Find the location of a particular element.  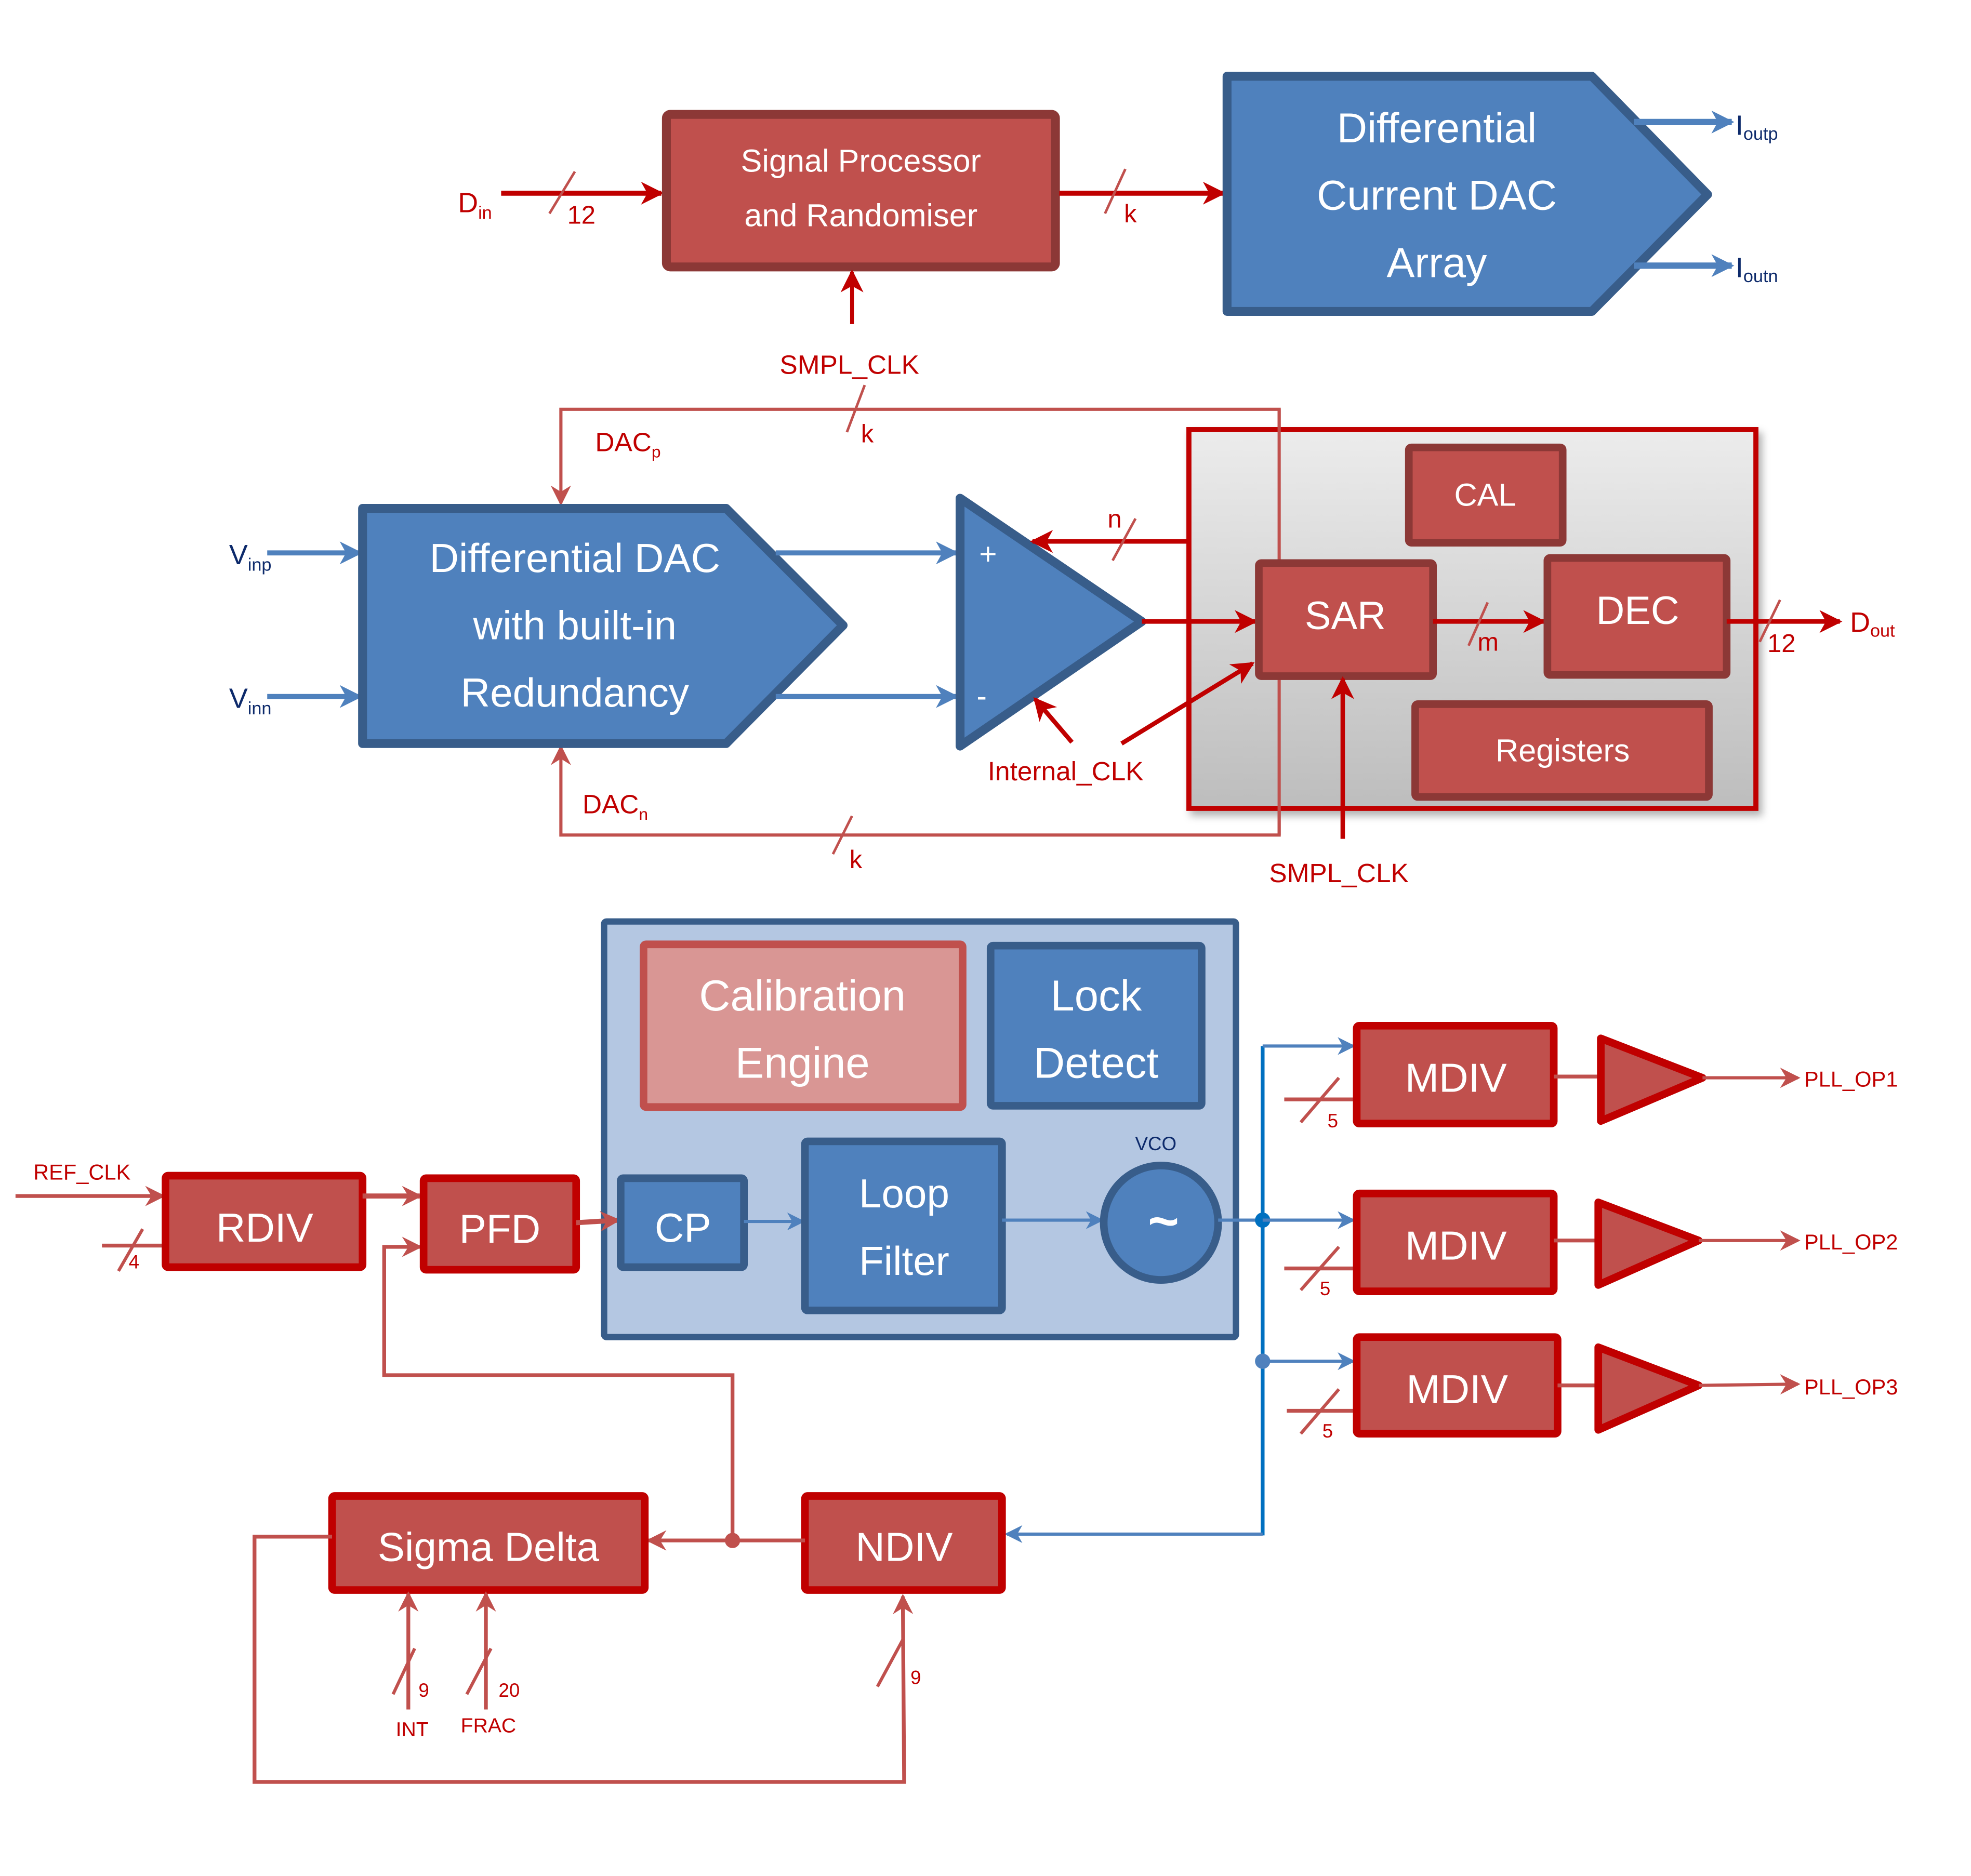

buffer3-icon is located at coordinates (1649, 1388).